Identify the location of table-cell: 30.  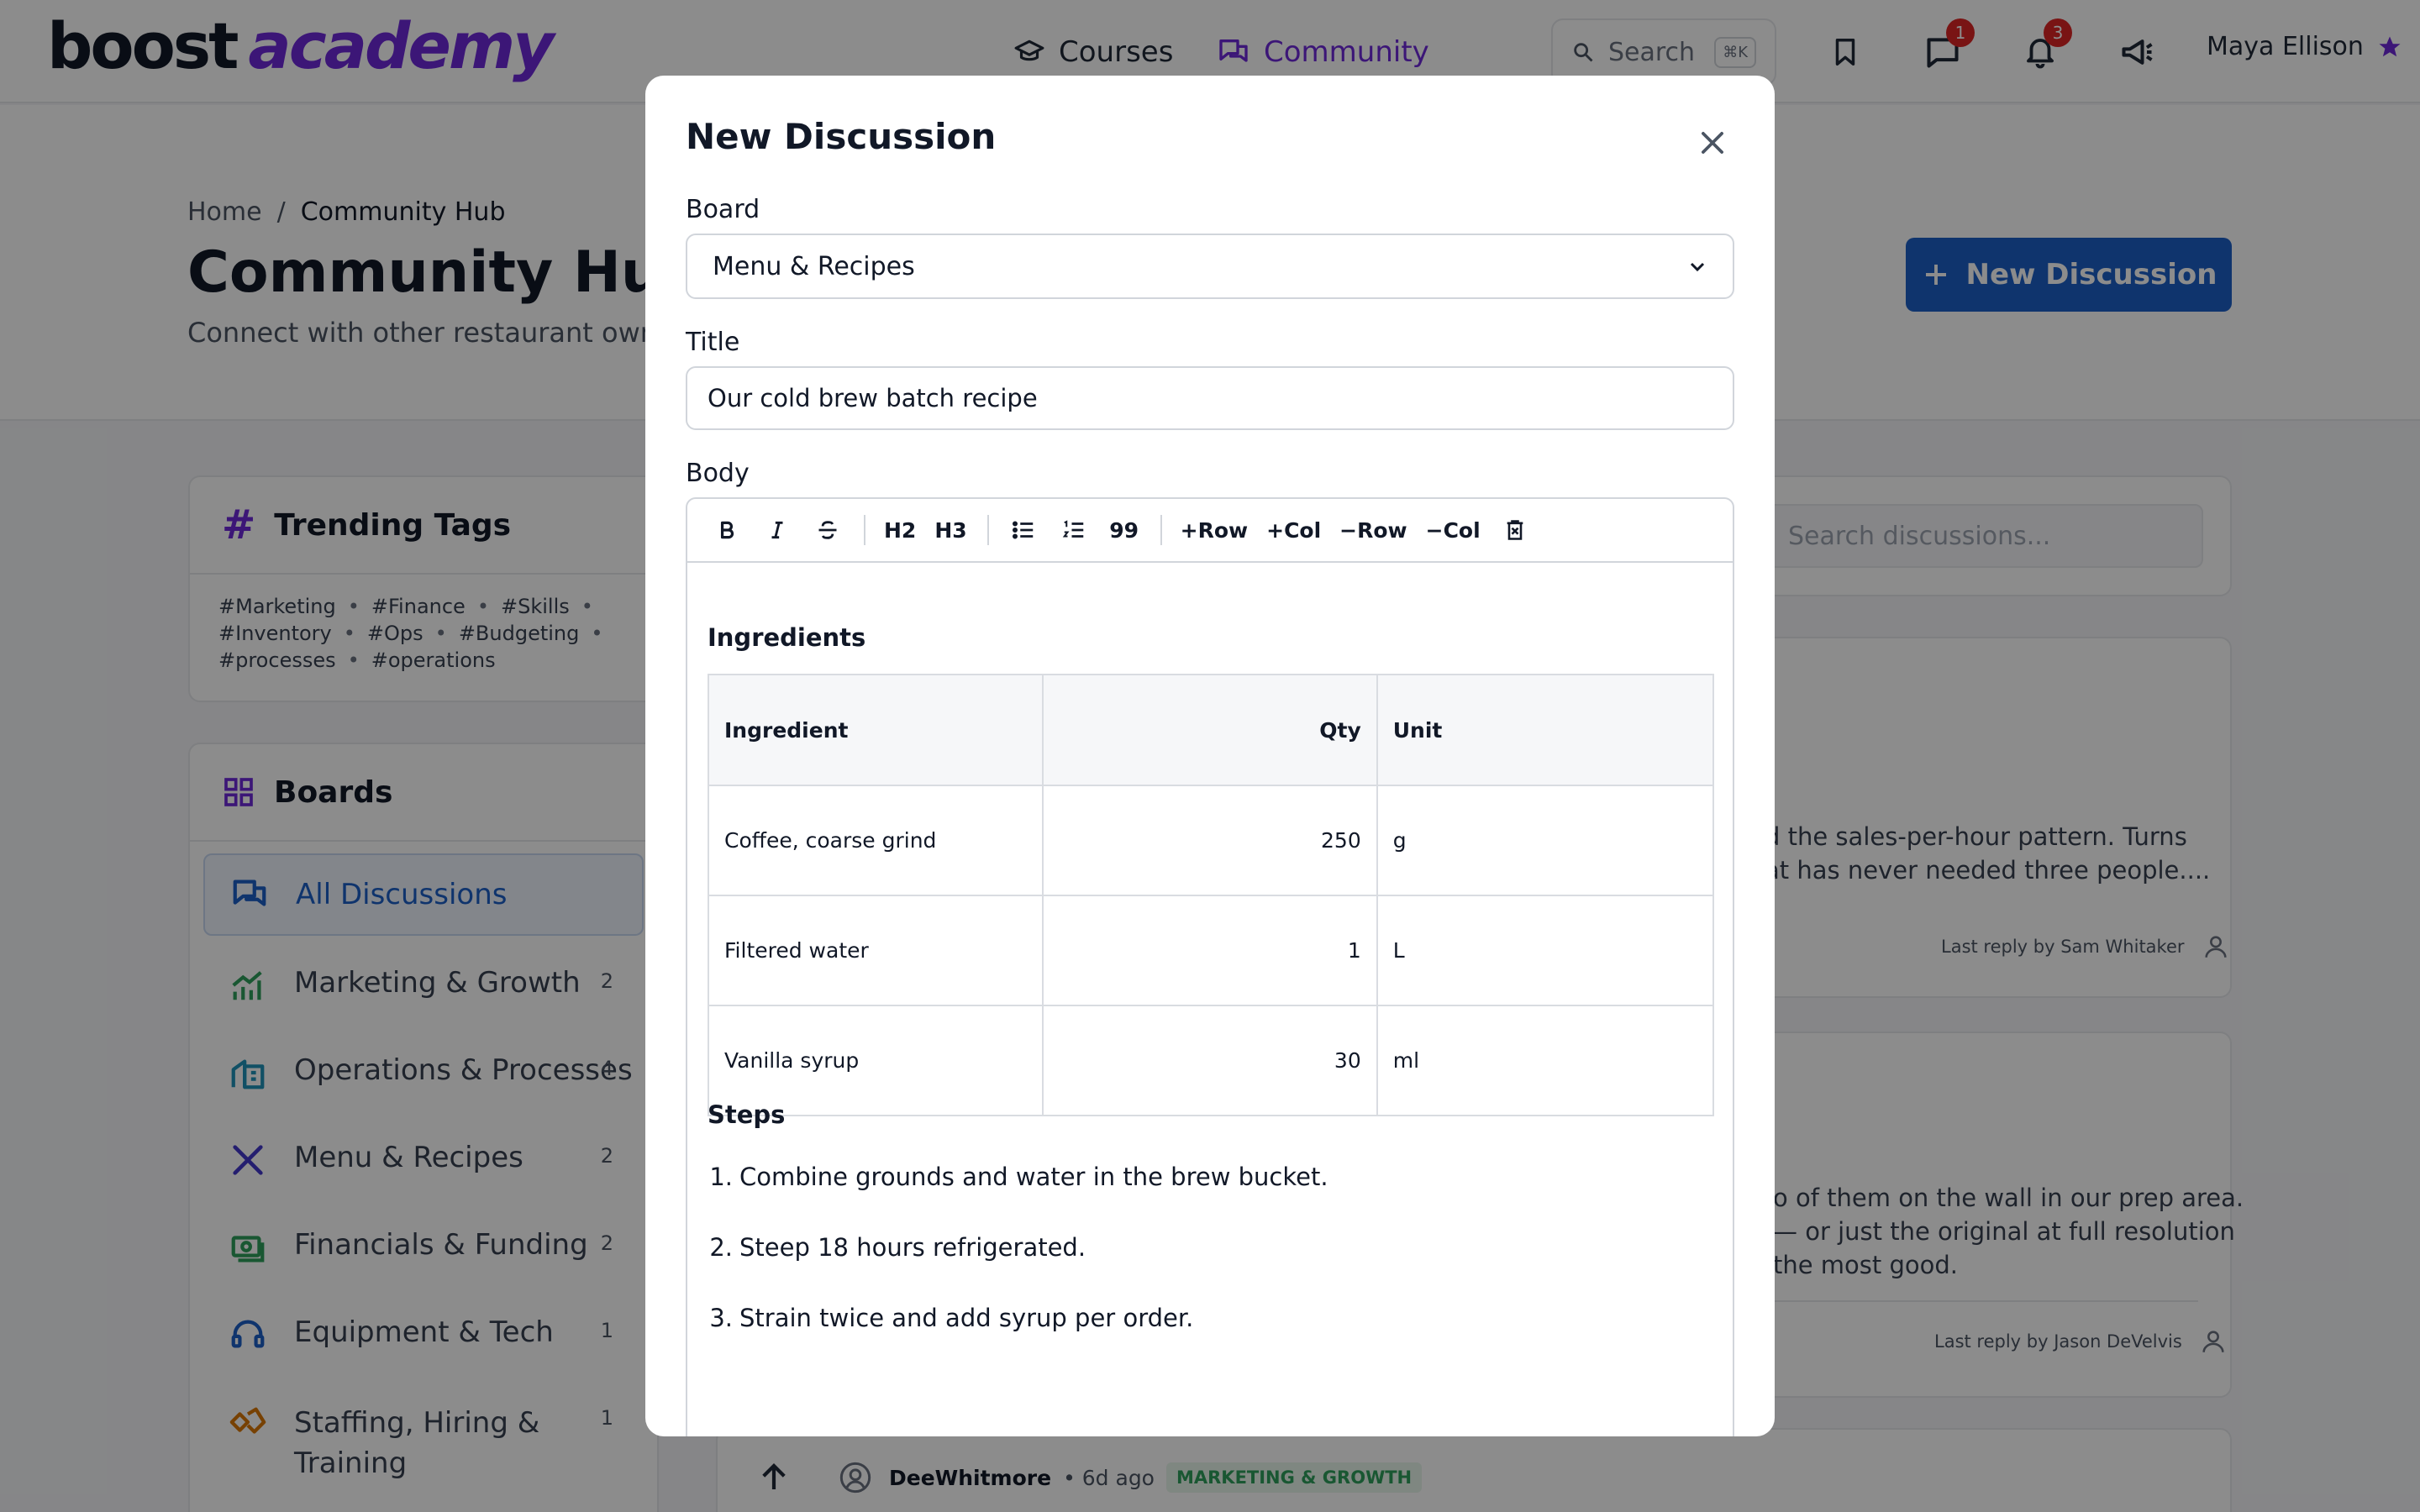
(1210, 1060).